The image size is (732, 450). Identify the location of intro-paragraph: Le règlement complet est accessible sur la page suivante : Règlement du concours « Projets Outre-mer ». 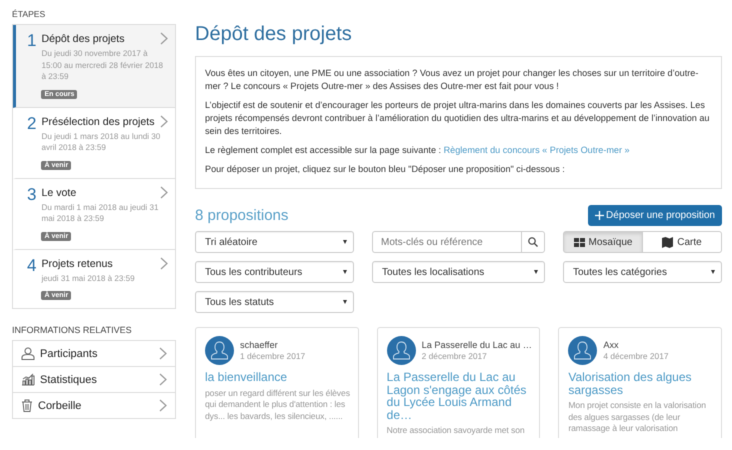
(418, 150).